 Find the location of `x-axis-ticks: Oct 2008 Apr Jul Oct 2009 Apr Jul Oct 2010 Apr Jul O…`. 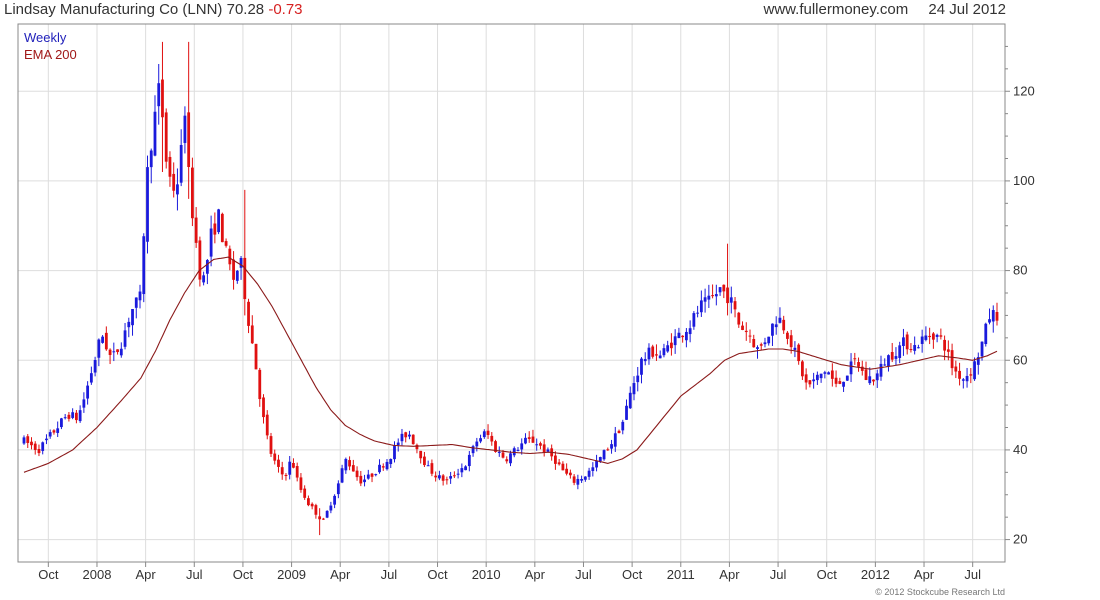

x-axis-ticks: Oct 2008 Apr Jul Oct 2009 Apr Jul Oct 2010 Apr Jul O… is located at coordinates (509, 572).